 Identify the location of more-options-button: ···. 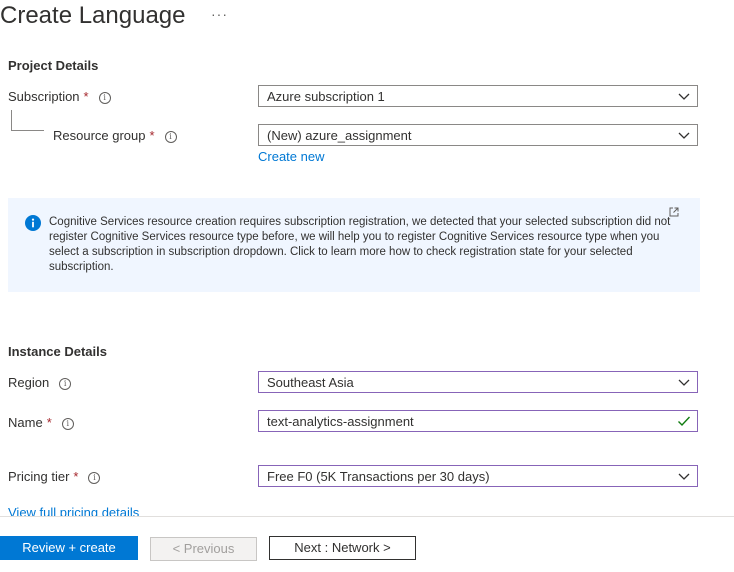
(219, 14).